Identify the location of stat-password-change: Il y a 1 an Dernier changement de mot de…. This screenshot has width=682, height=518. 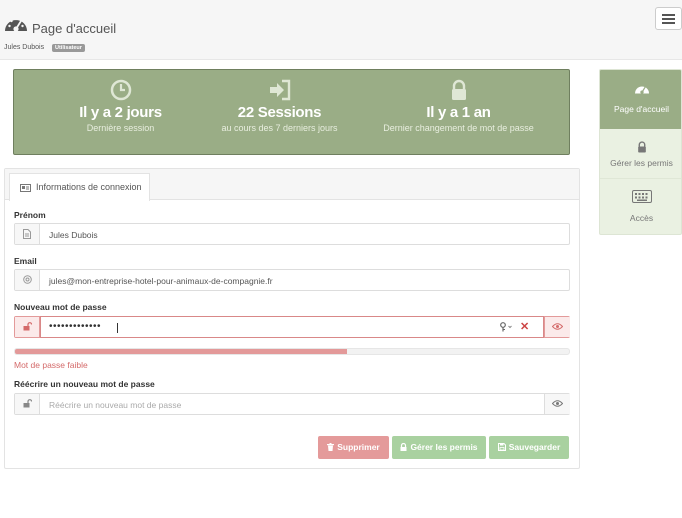
(458, 113).